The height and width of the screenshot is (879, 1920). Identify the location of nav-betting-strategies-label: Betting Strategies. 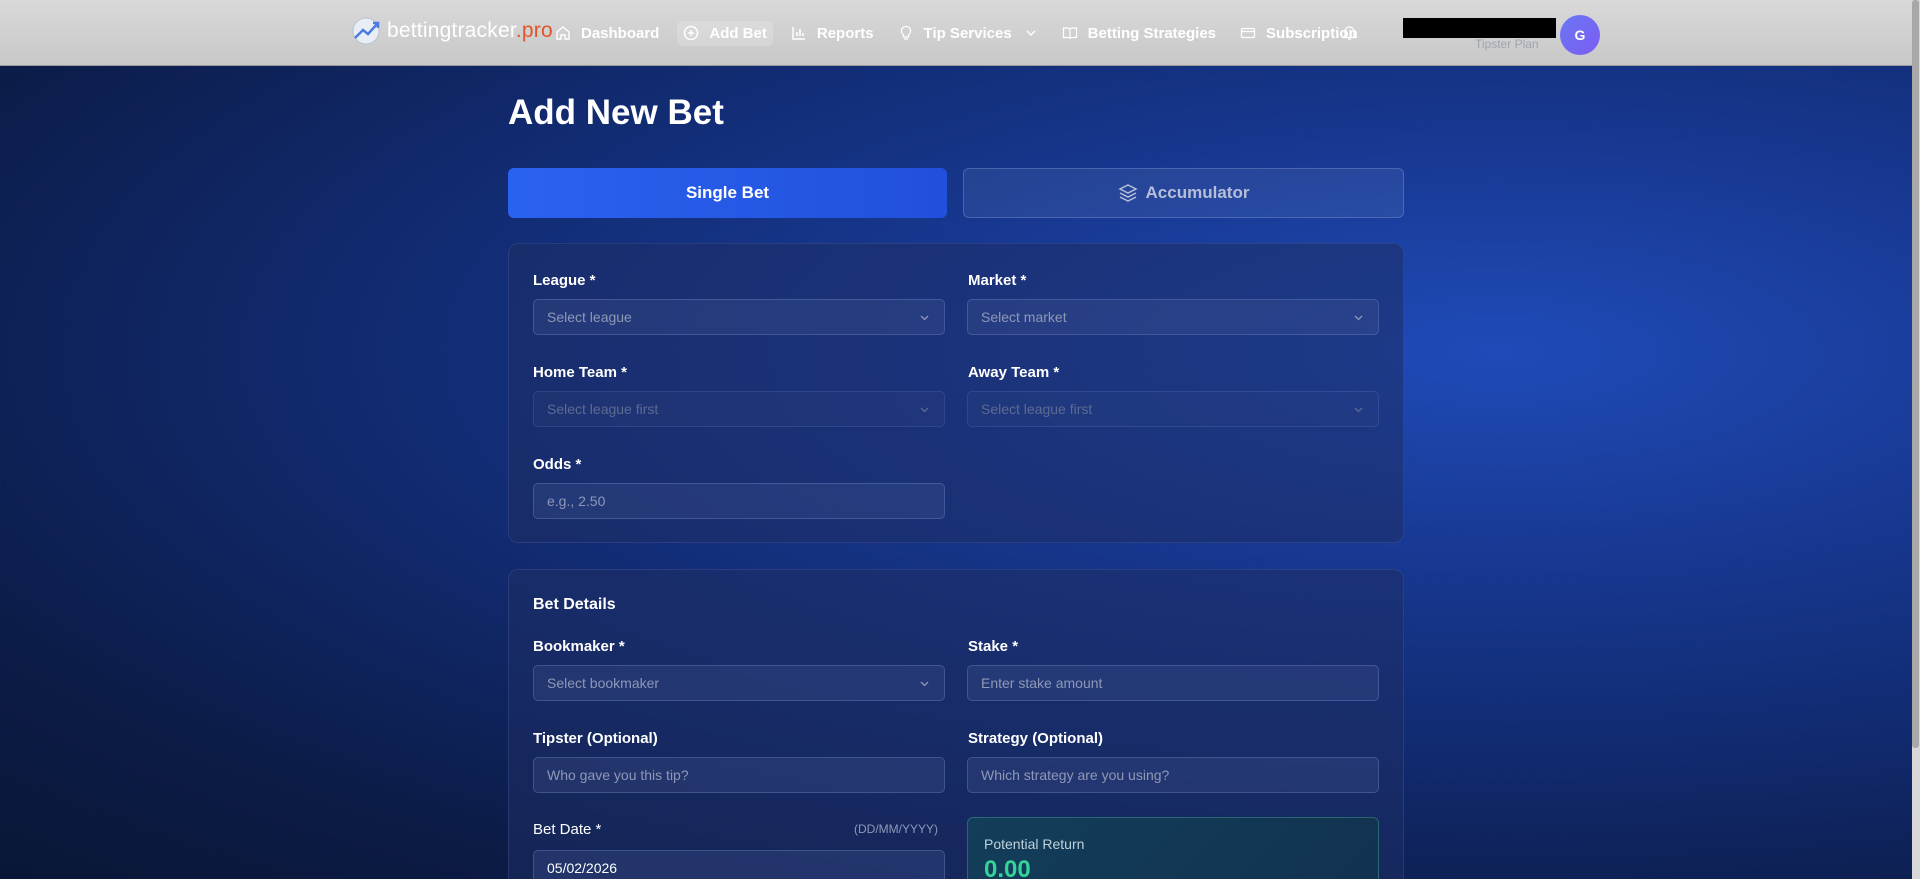
(1152, 33).